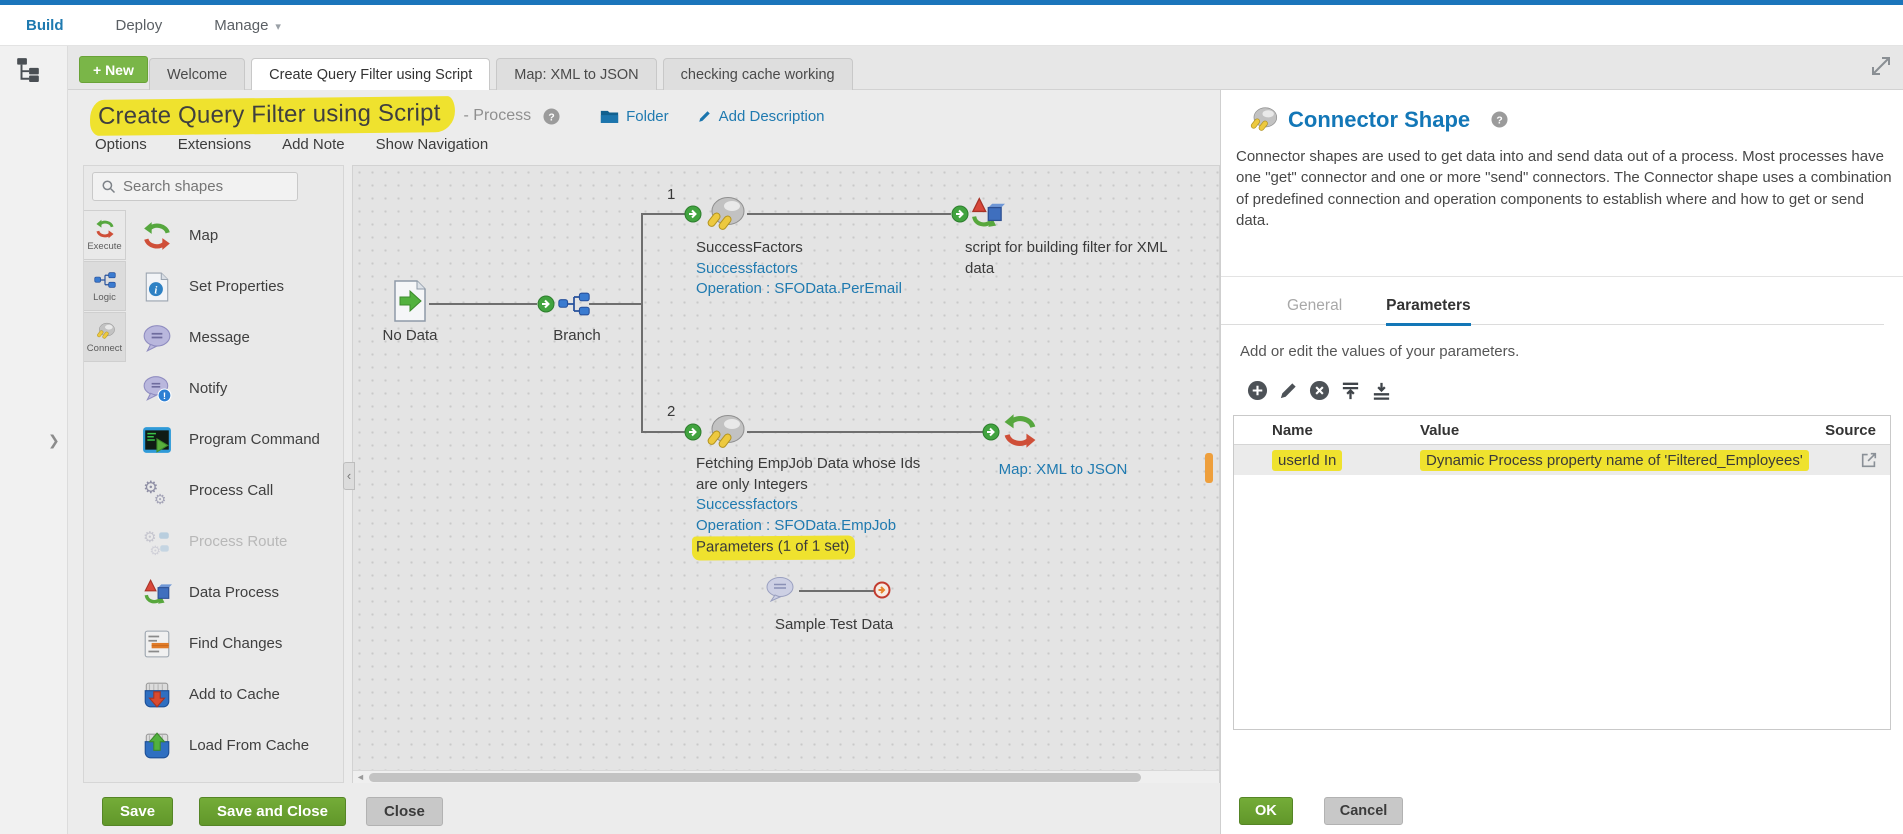 Image resolution: width=1903 pixels, height=834 pixels. What do you see at coordinates (235, 337) in the screenshot?
I see `shape-item: Message` at bounding box center [235, 337].